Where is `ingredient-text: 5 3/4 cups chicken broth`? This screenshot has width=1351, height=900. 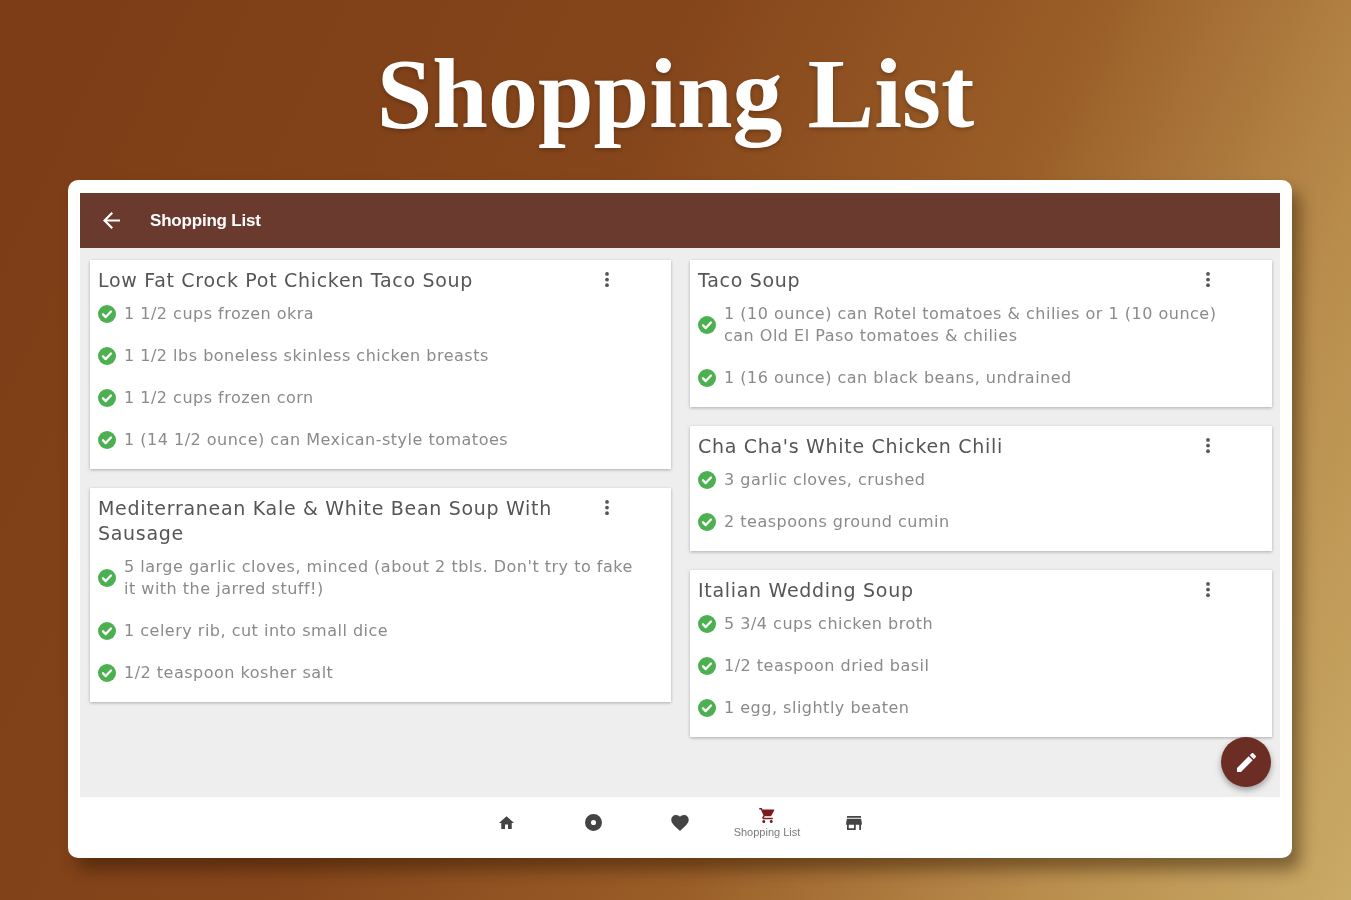
ingredient-text: 5 3/4 cups chicken broth is located at coordinates (829, 624).